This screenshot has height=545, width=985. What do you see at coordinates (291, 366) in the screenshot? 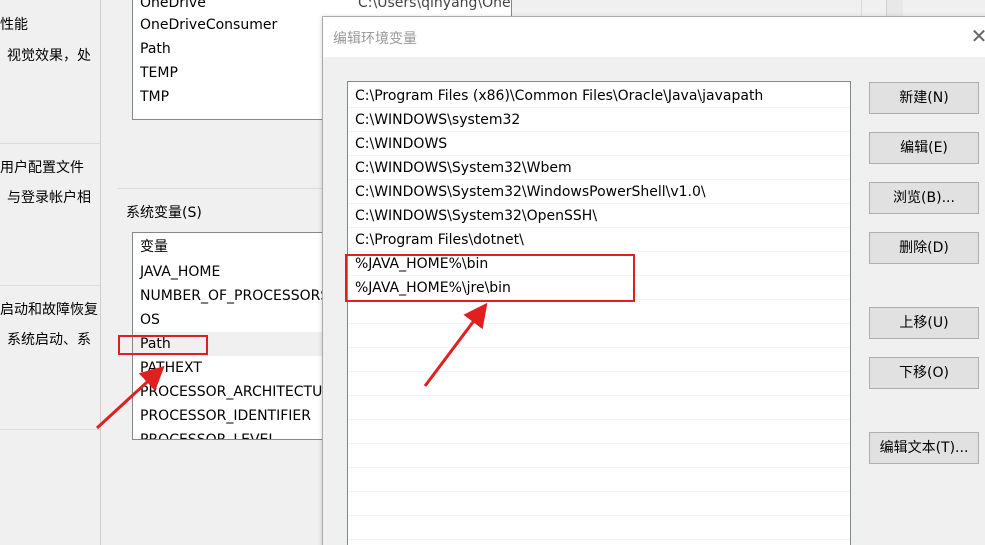
I see `annotation-arrows` at bounding box center [291, 366].